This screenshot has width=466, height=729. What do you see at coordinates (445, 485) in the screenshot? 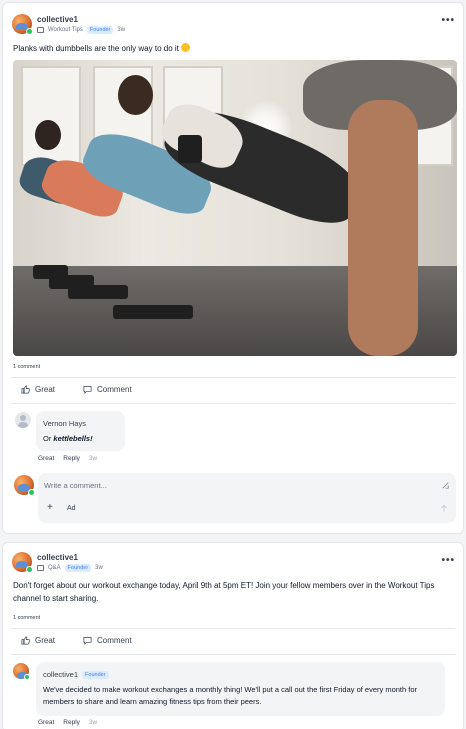
I see `expand-edit-icon` at bounding box center [445, 485].